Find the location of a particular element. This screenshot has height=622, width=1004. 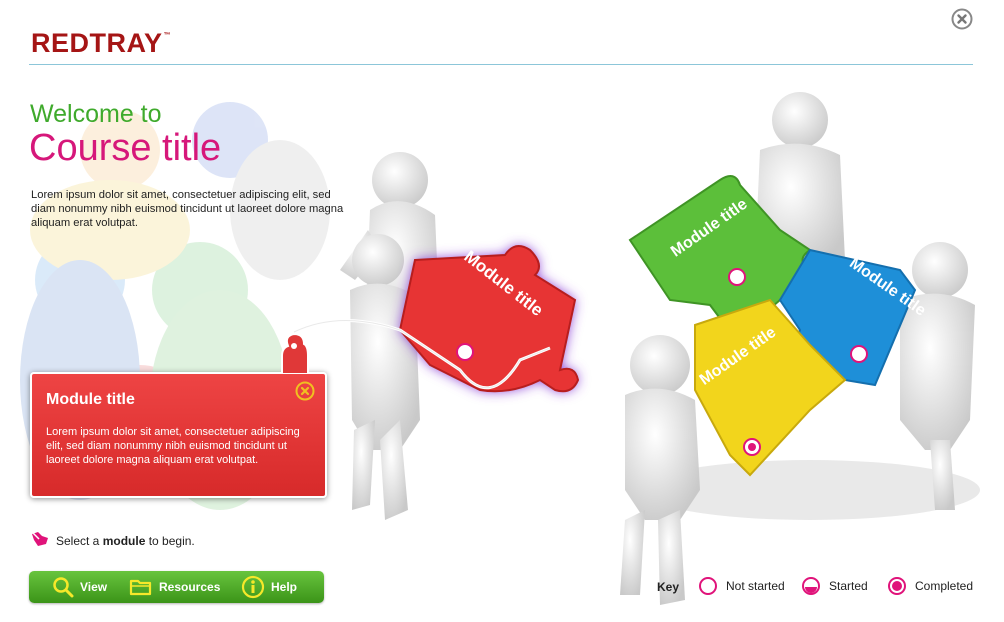

status-completed-icon is located at coordinates (897, 586).